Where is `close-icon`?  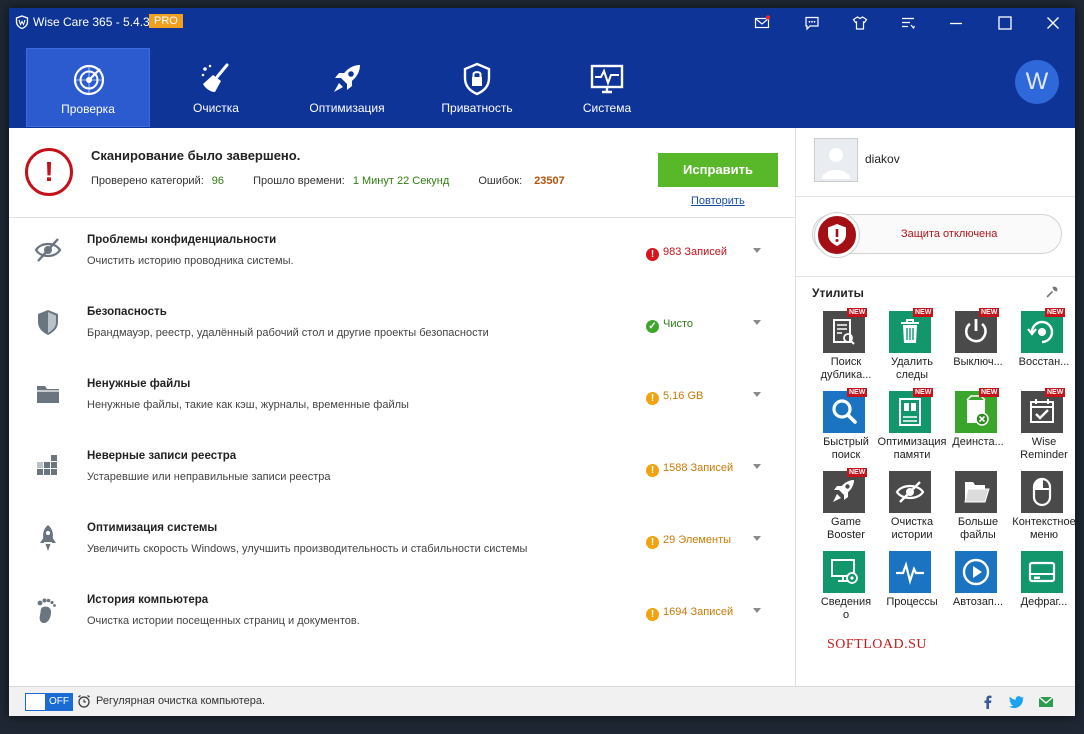 close-icon is located at coordinates (1053, 23).